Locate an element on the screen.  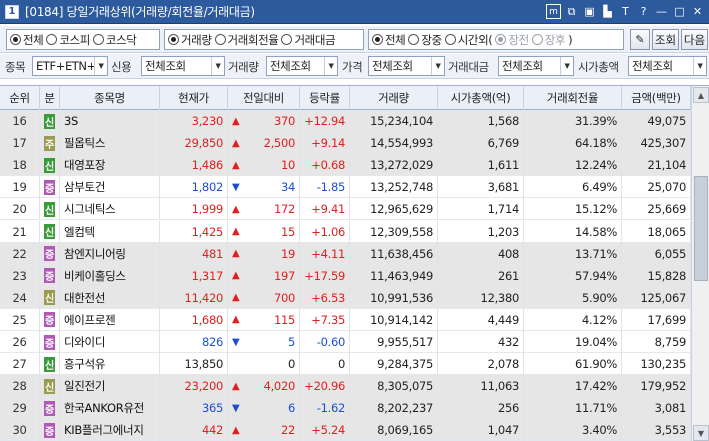
cell-rate: 0 is located at coordinates (325, 364).